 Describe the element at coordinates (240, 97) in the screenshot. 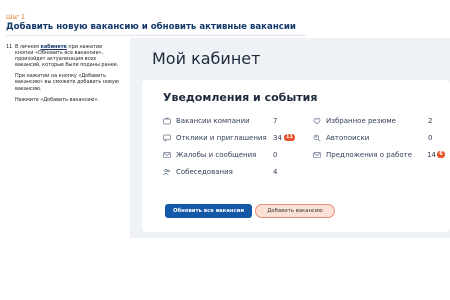

I see `notifications-title: Уведомления и события` at that location.